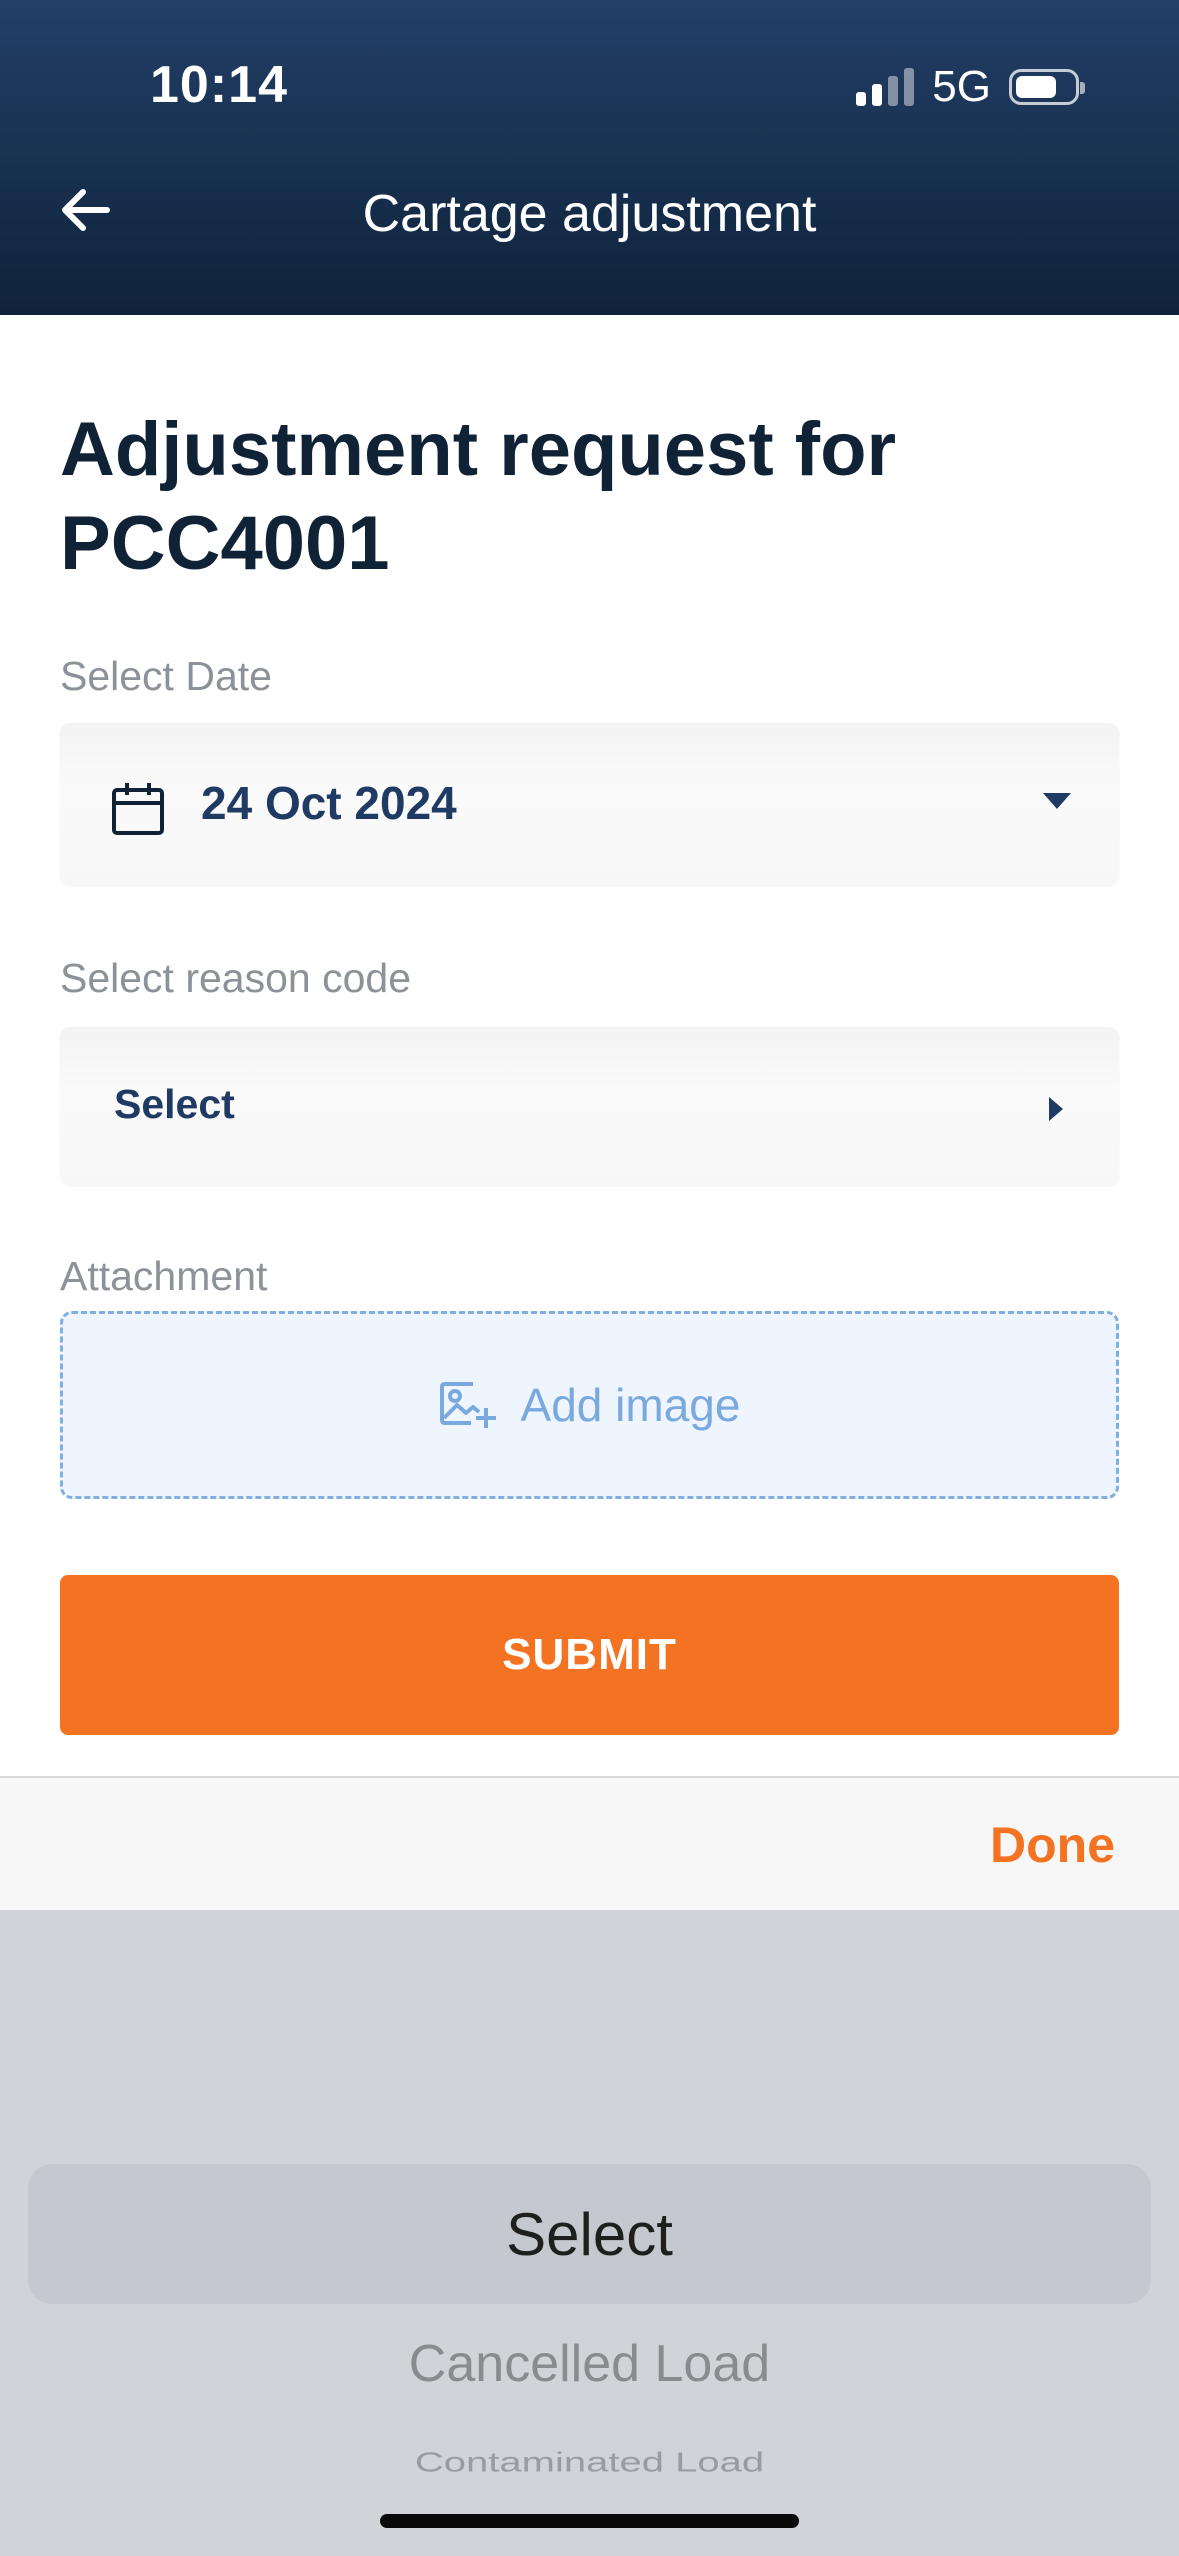  I want to click on status-time: 10:14, so click(219, 85).